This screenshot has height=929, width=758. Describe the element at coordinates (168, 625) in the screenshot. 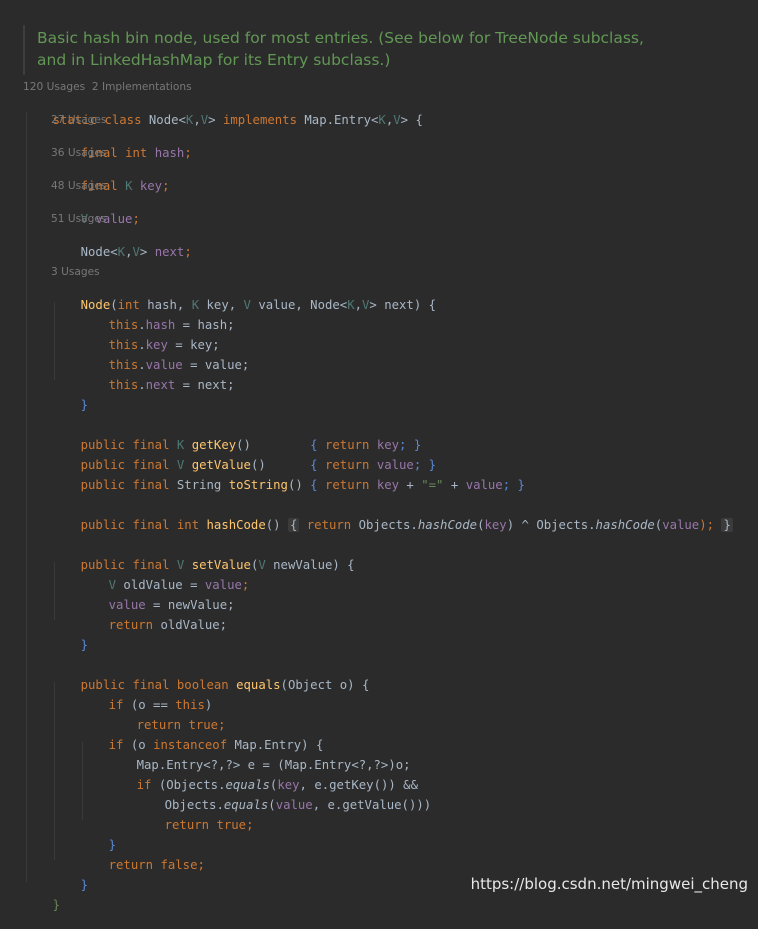

I see `code-line: return oldValue;` at that location.